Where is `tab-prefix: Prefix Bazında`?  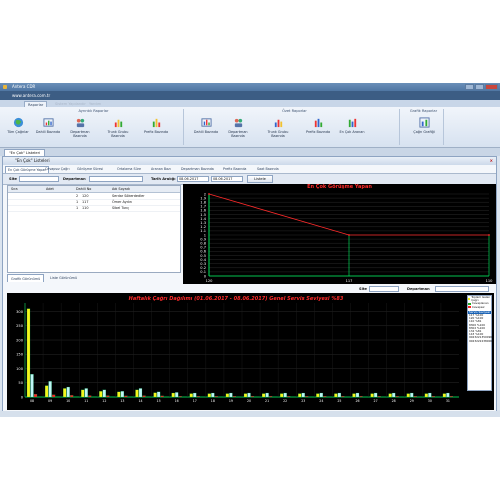
tab-prefix: Prefix Bazında is located at coordinates (234, 169).